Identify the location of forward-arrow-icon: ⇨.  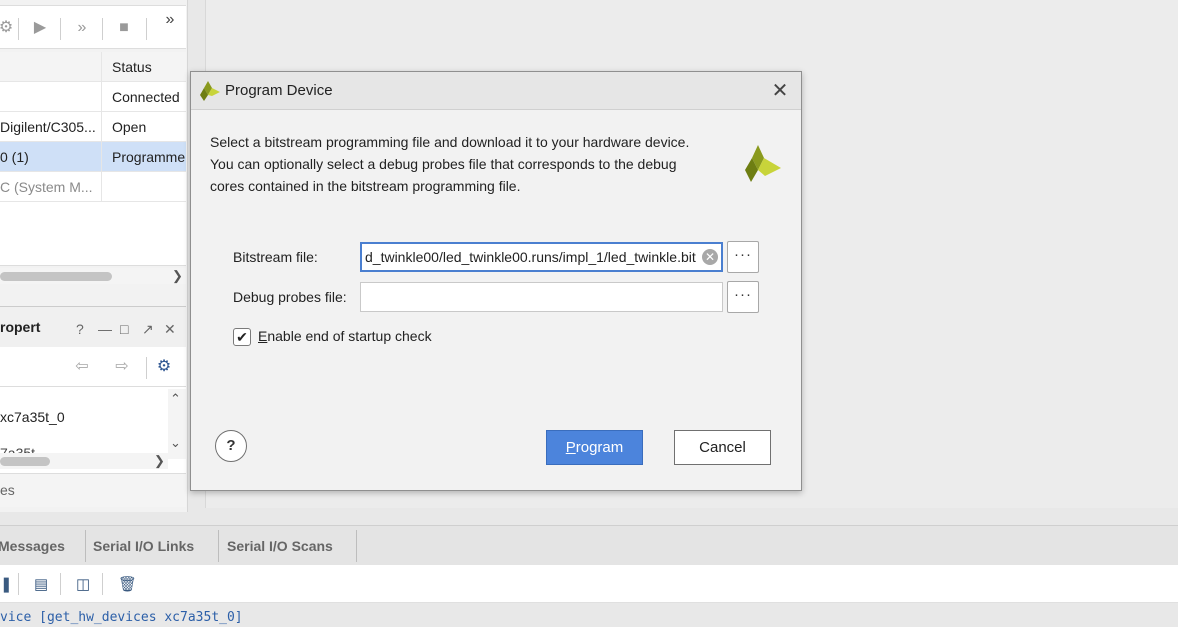
(122, 367).